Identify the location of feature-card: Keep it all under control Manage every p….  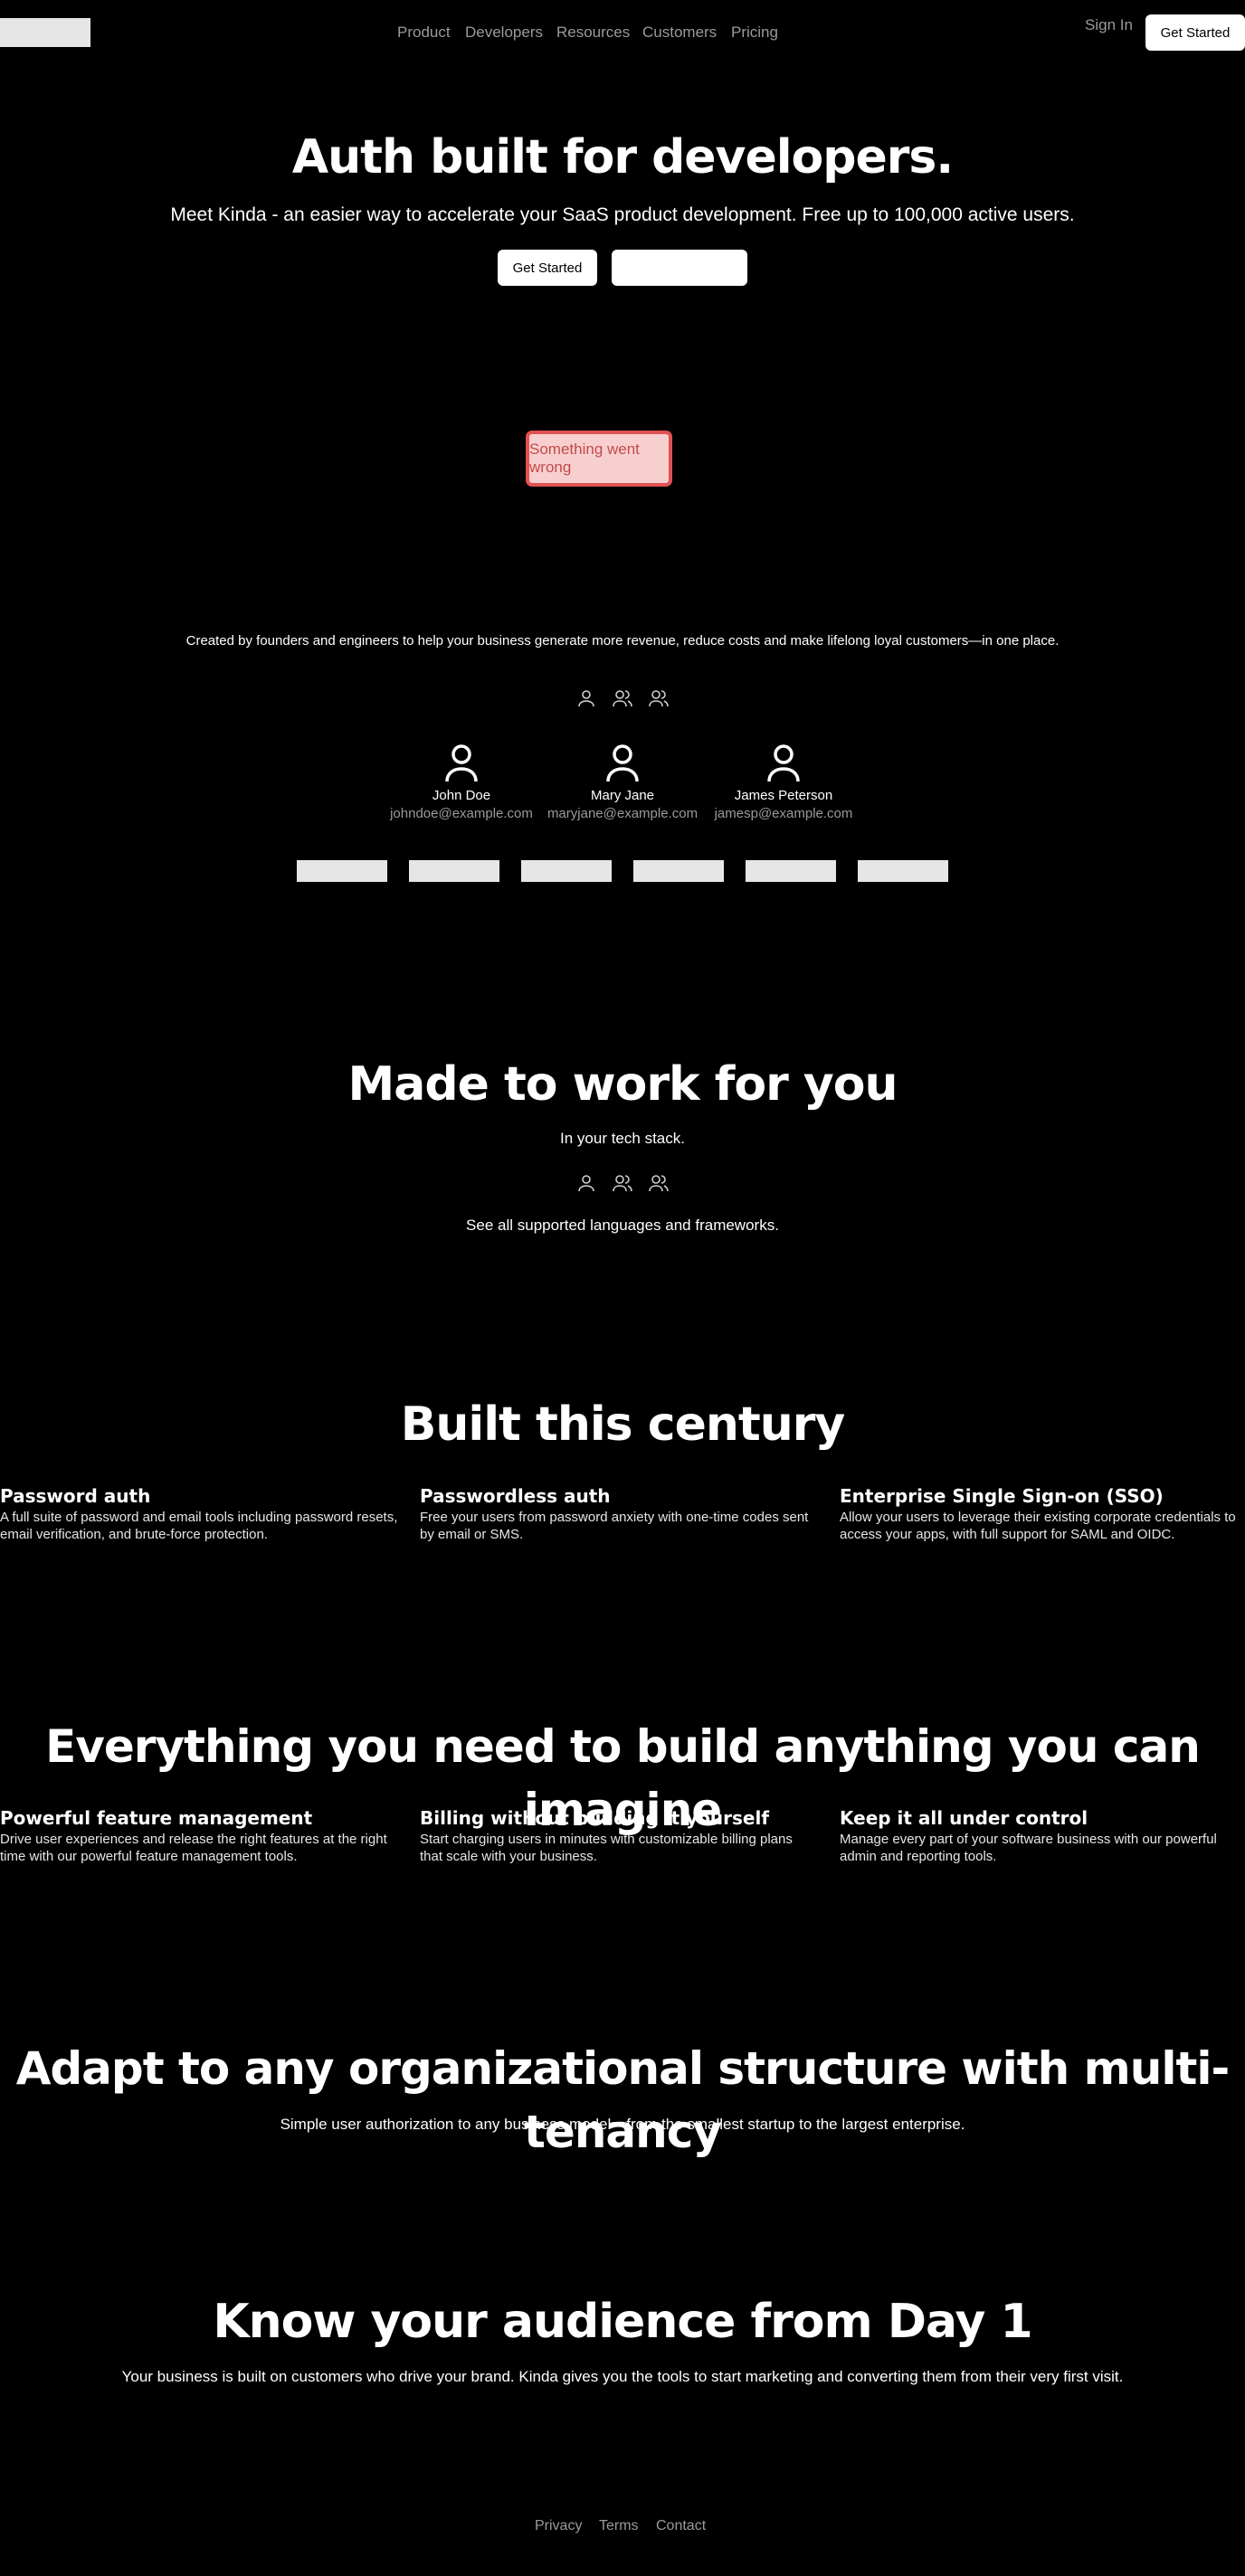
(1039, 1836).